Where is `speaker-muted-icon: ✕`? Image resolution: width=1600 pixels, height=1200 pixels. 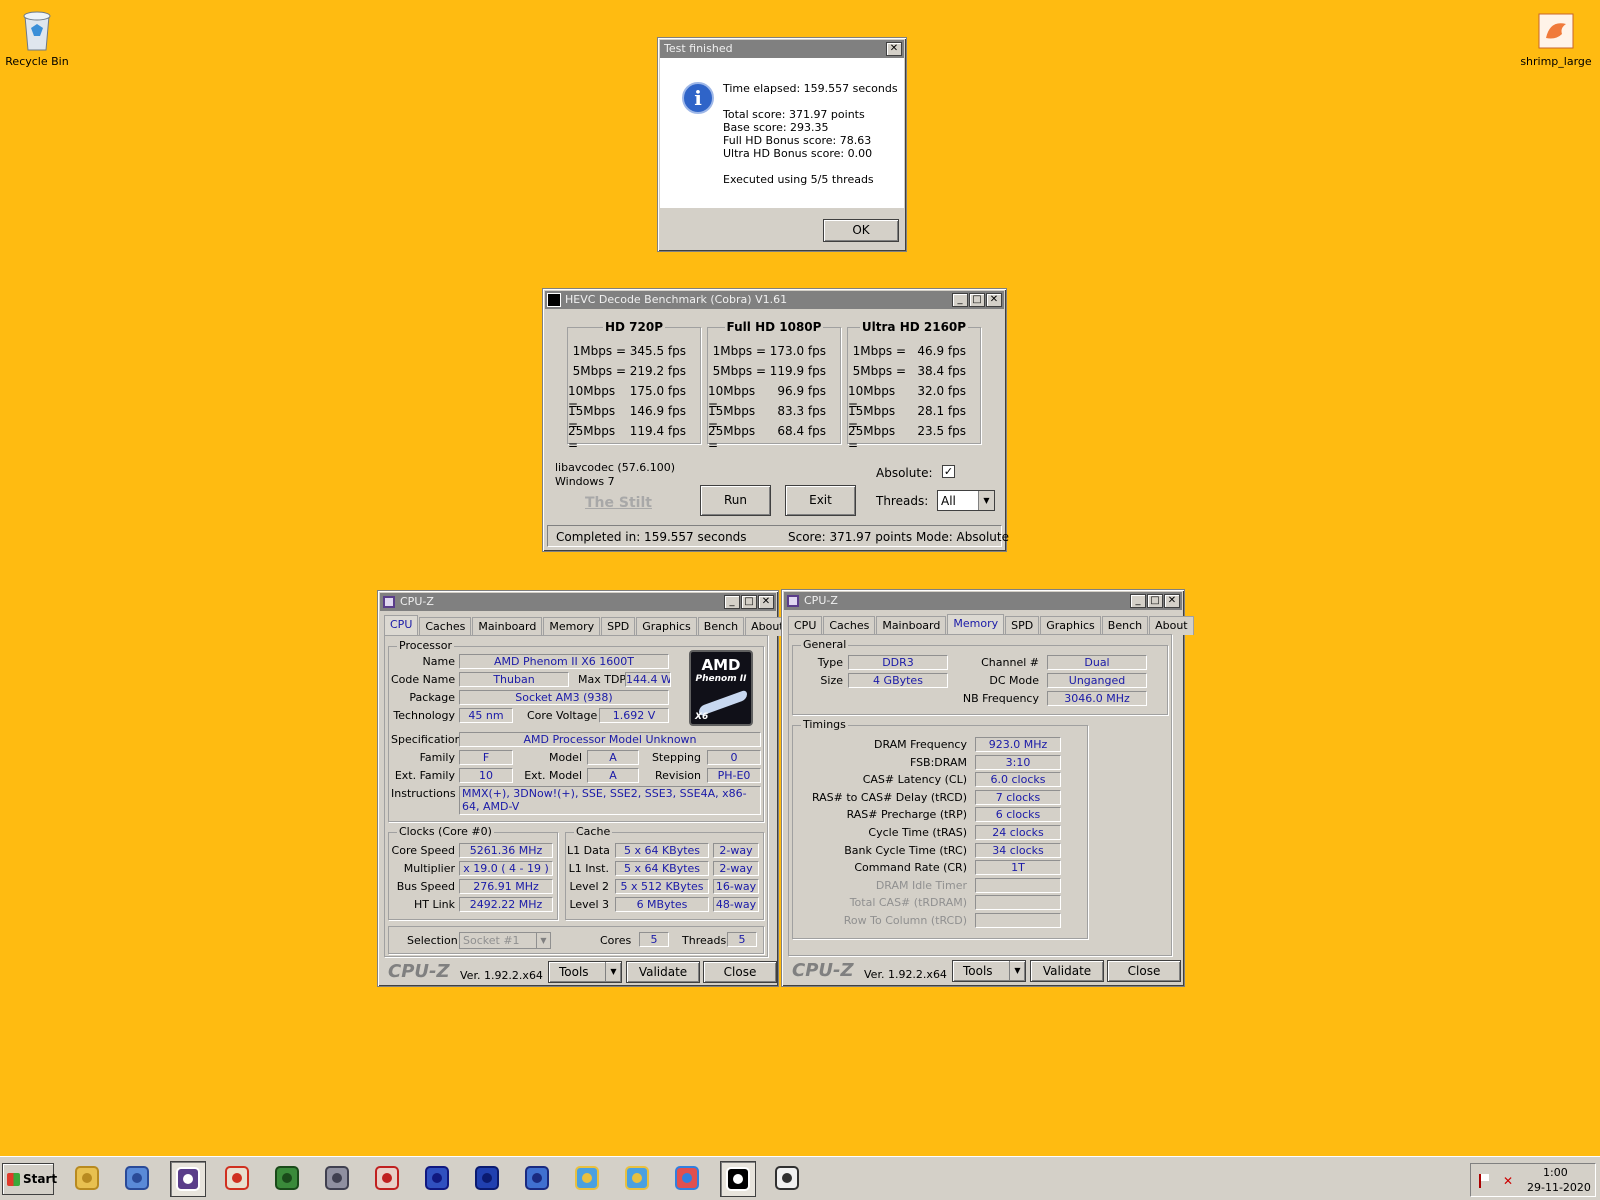
speaker-muted-icon: ✕ is located at coordinates (1510, 1181).